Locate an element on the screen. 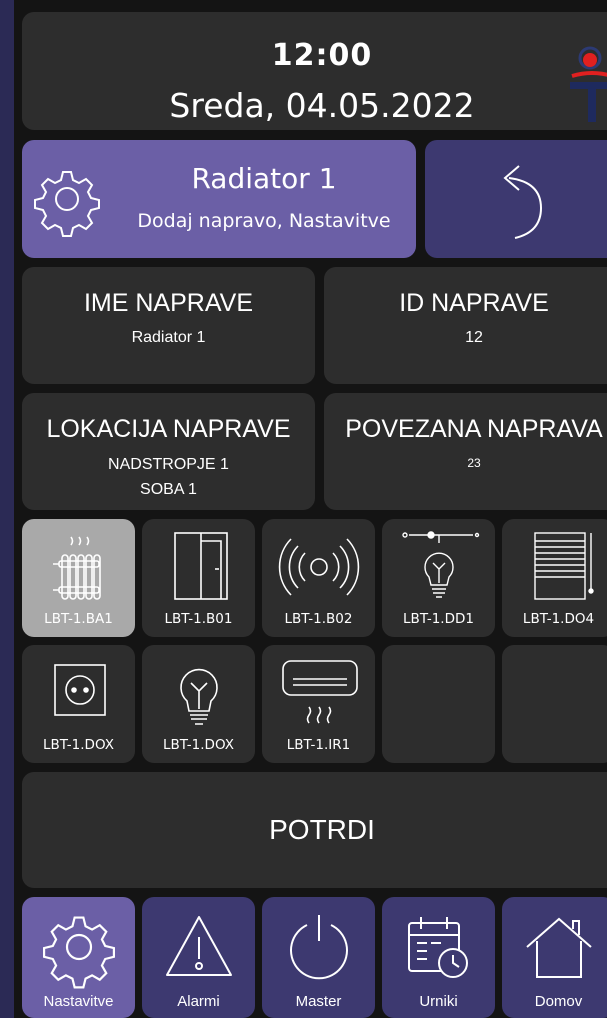 This screenshot has height=1018, width=607. nav-label: Master is located at coordinates (318, 1001).